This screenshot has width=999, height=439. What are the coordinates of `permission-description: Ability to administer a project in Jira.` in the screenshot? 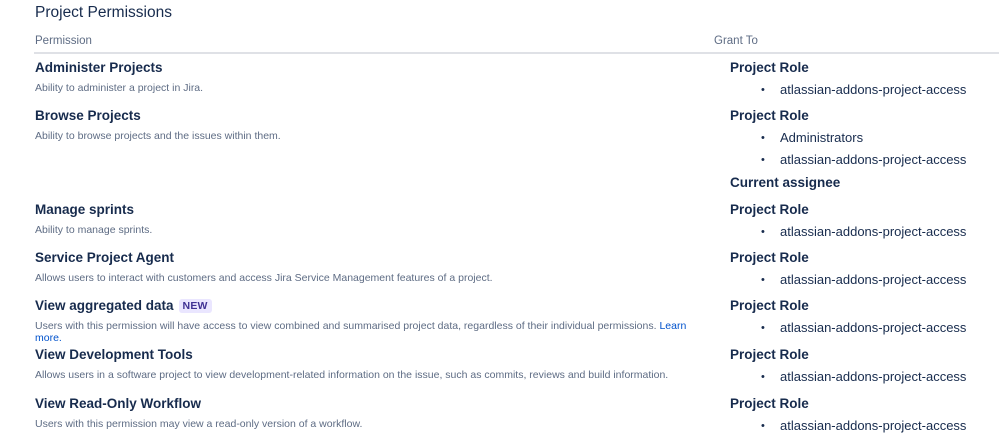 It's located at (375, 88).